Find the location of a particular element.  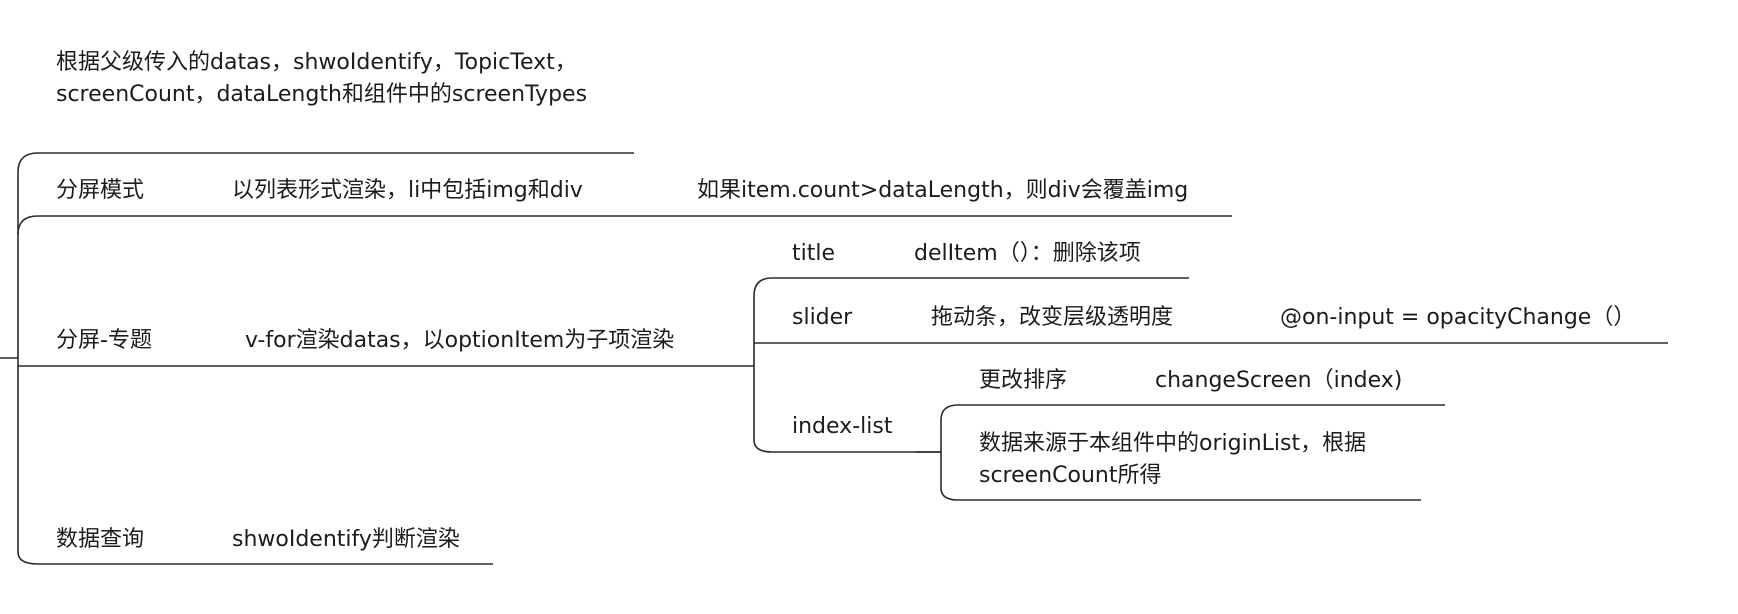

data-query-render-node: shwoIdentify判断渲染 is located at coordinates (346, 540).